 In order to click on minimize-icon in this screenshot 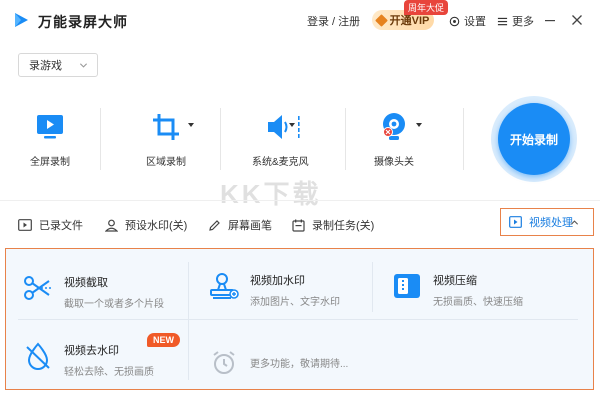, I will do `click(550, 21)`.